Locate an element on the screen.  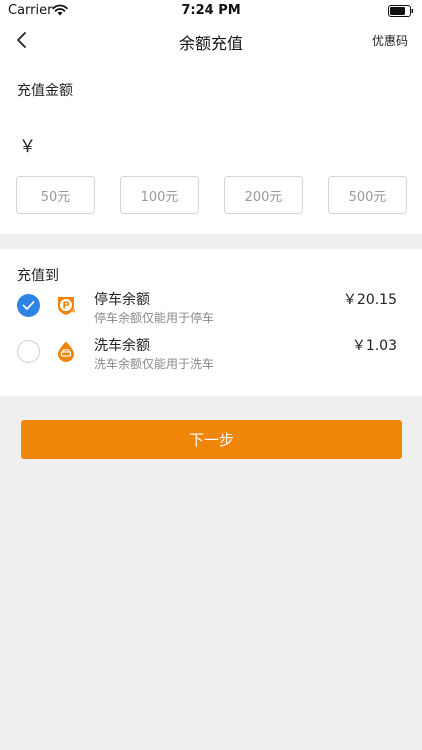
car-wash-balance-description: 洗车余额仅能用于洗车 is located at coordinates (154, 364).